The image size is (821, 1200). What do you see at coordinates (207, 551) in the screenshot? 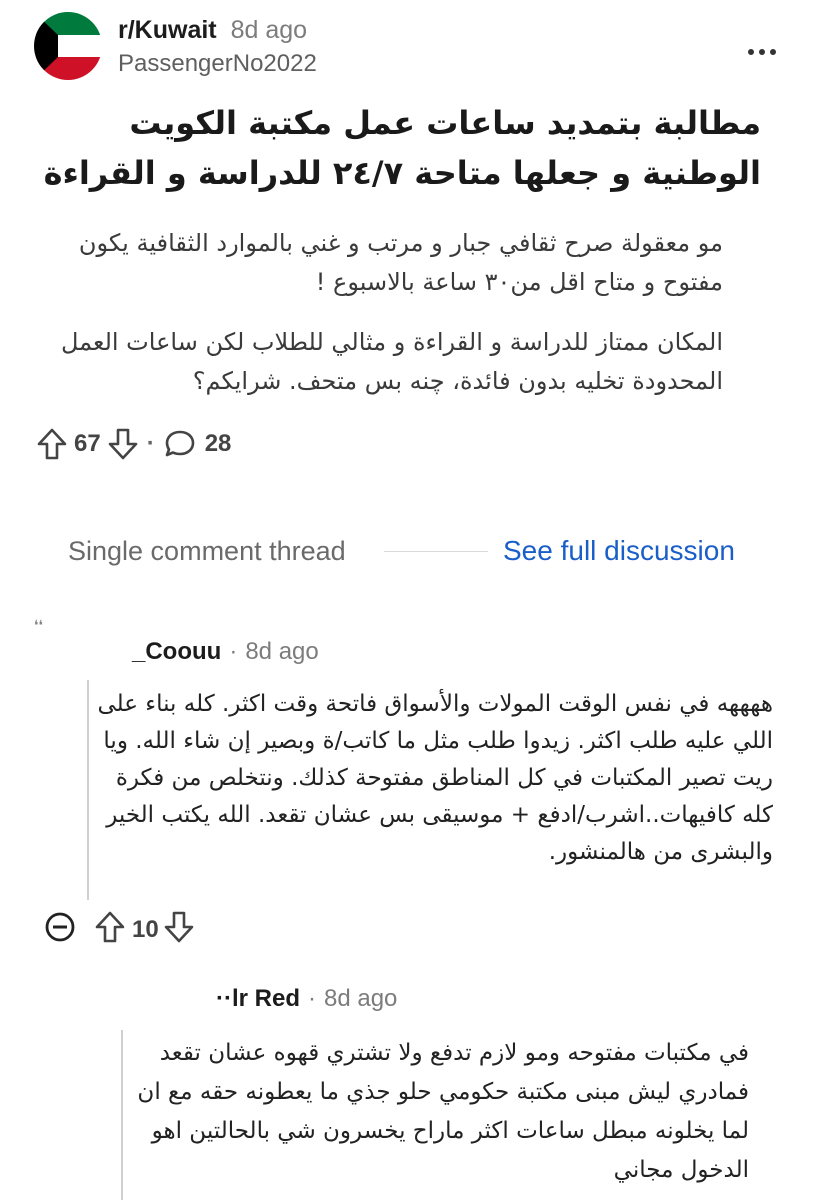
I see `single-comment-thread-label: Single comment thread` at bounding box center [207, 551].